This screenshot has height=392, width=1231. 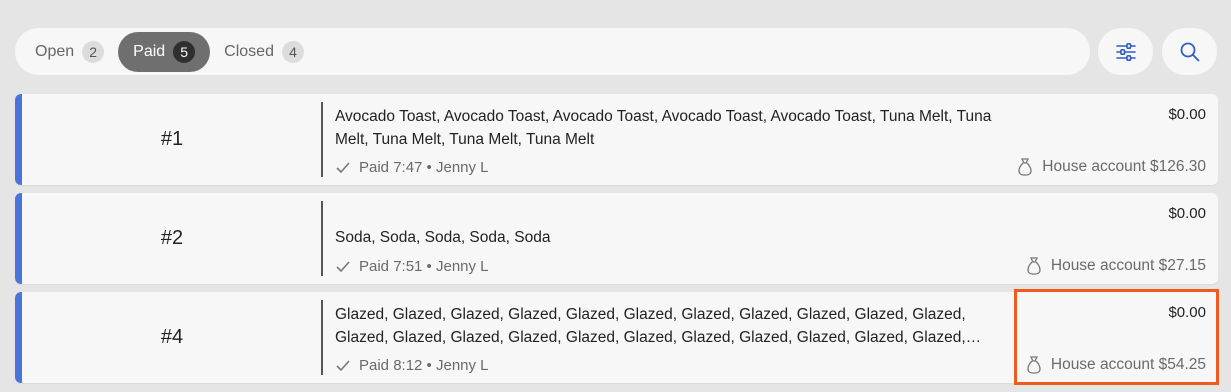 What do you see at coordinates (552, 51) in the screenshot?
I see `filter-tab-bar: Open 2 Paid 5 Closed 4` at bounding box center [552, 51].